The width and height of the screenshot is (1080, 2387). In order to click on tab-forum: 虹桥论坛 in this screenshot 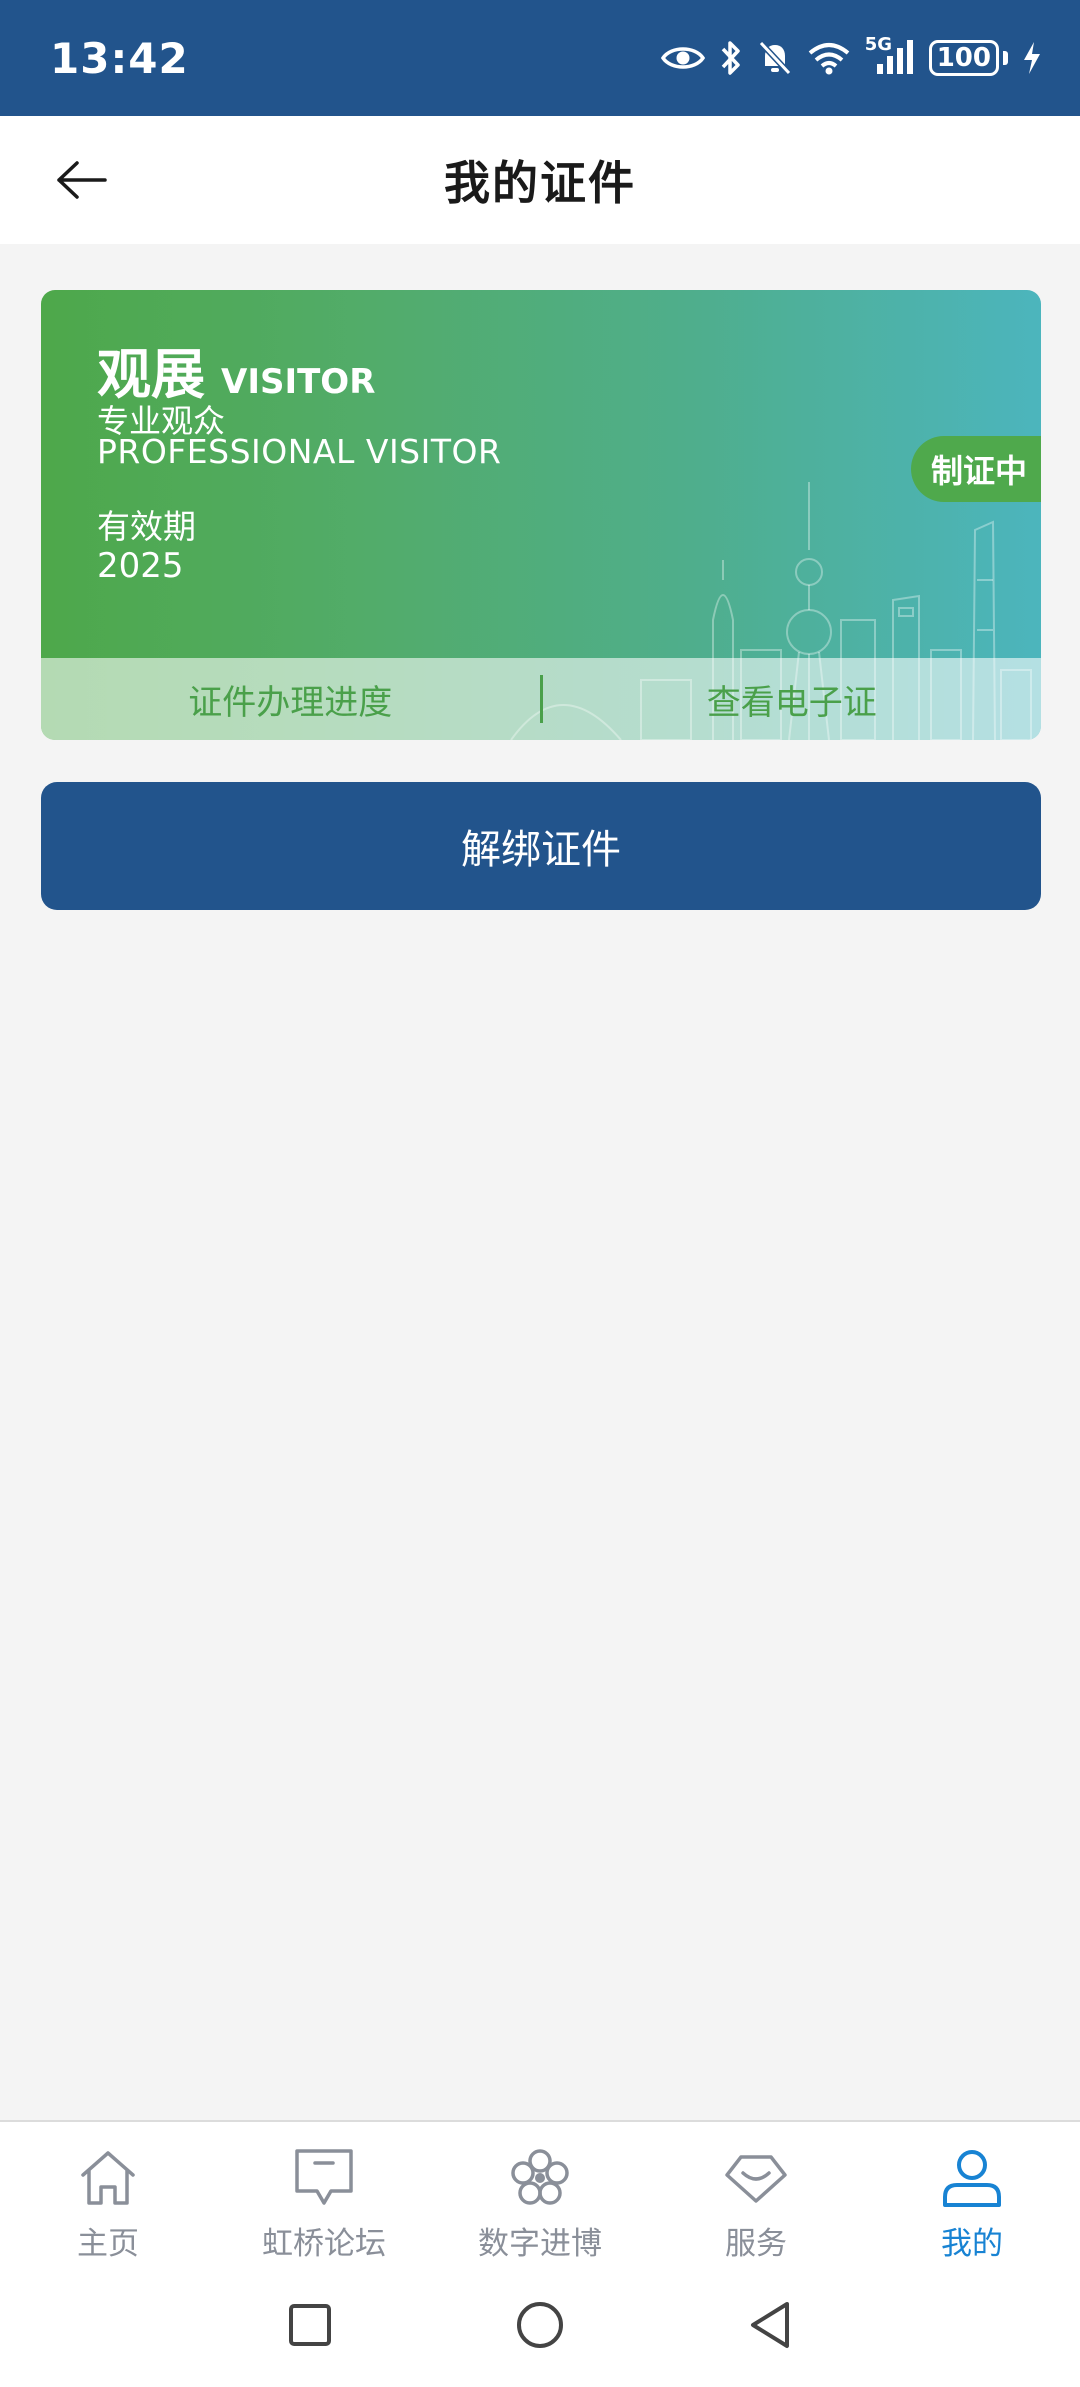, I will do `click(324, 2196)`.